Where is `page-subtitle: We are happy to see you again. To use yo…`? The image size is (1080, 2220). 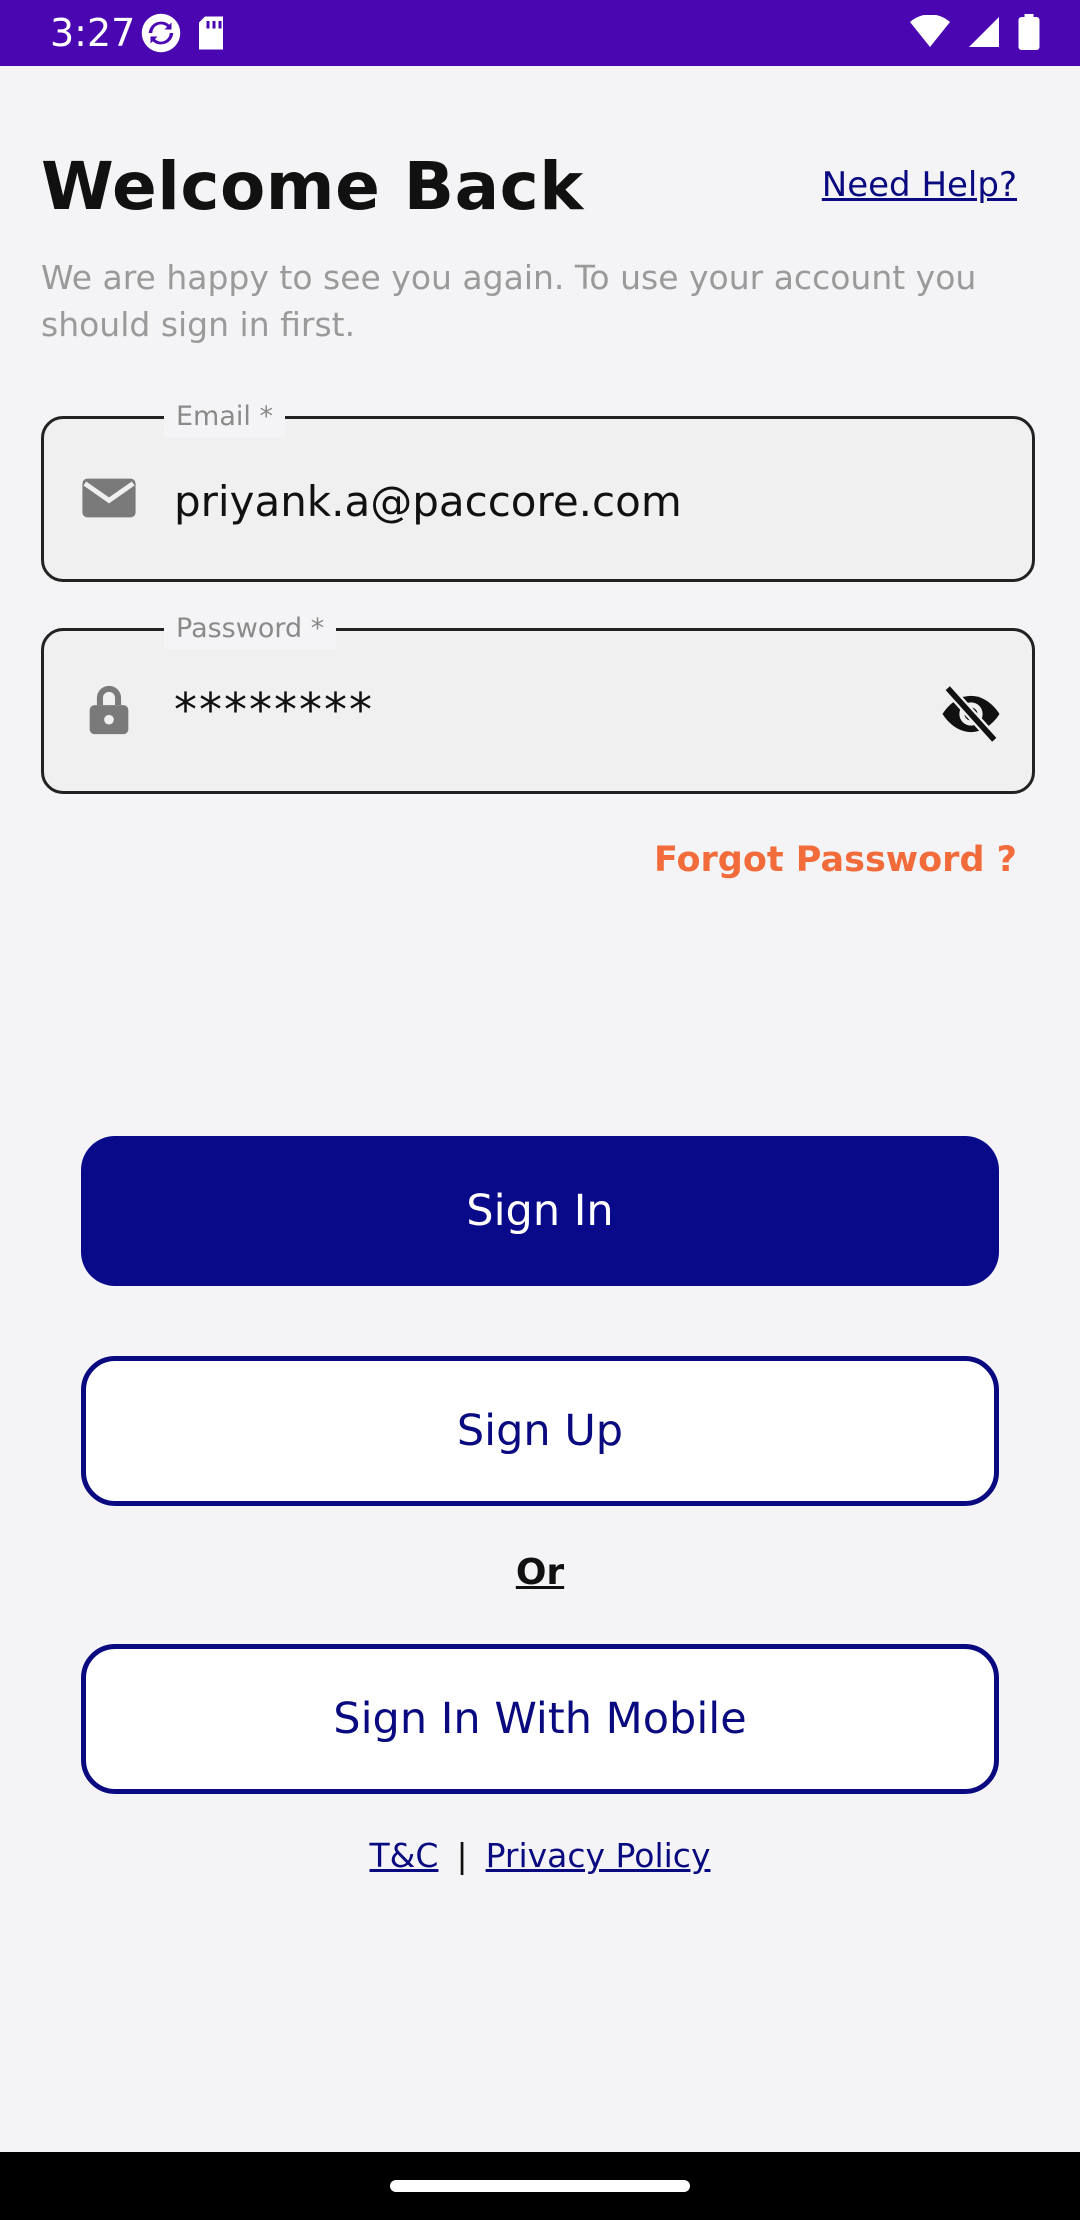
page-subtitle: We are happy to see you again. To use yo… is located at coordinates (509, 301).